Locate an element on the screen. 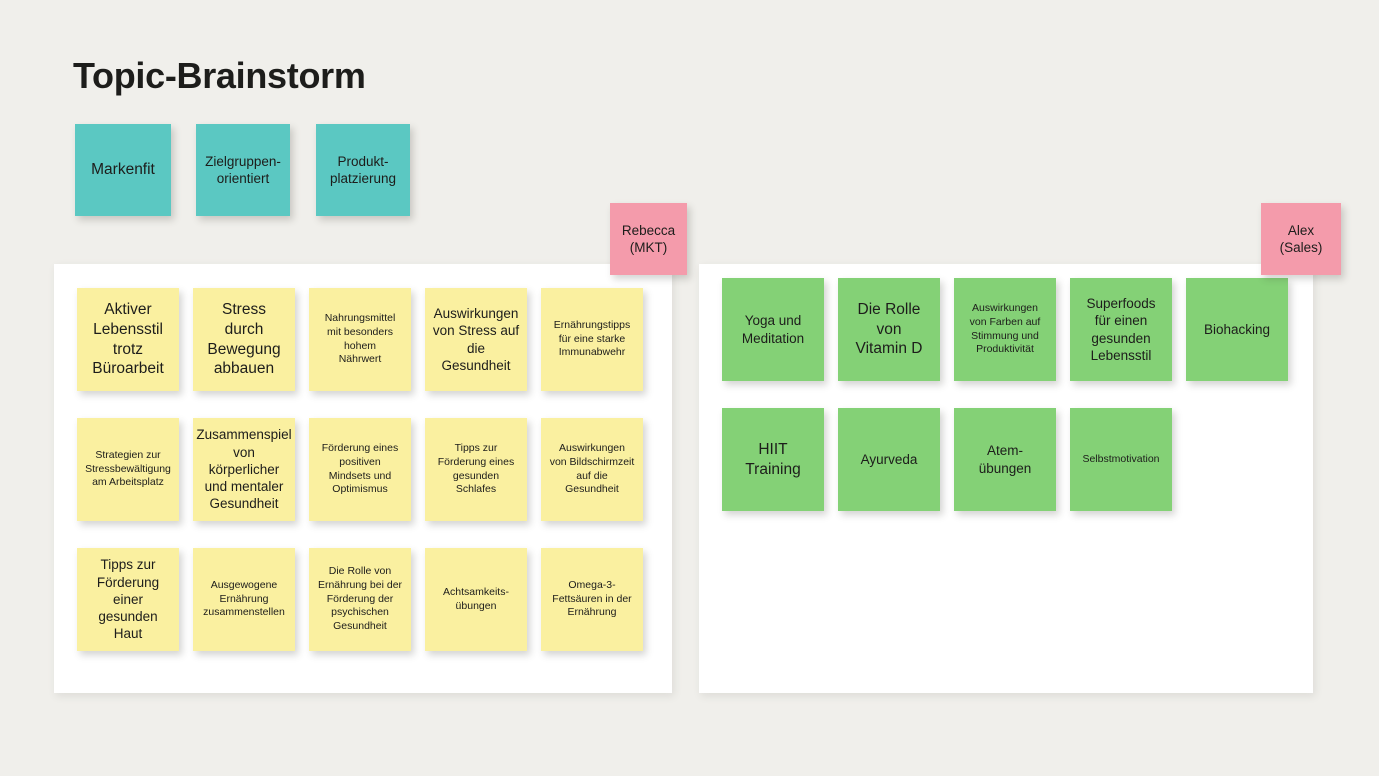 The width and height of the screenshot is (1379, 776). topic-note-label: HIIT Training is located at coordinates (773, 459).